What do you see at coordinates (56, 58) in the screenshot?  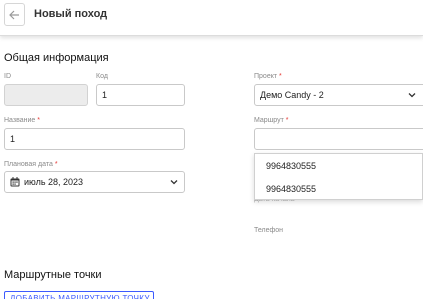 I see `section-title-general: Общая информация` at bounding box center [56, 58].